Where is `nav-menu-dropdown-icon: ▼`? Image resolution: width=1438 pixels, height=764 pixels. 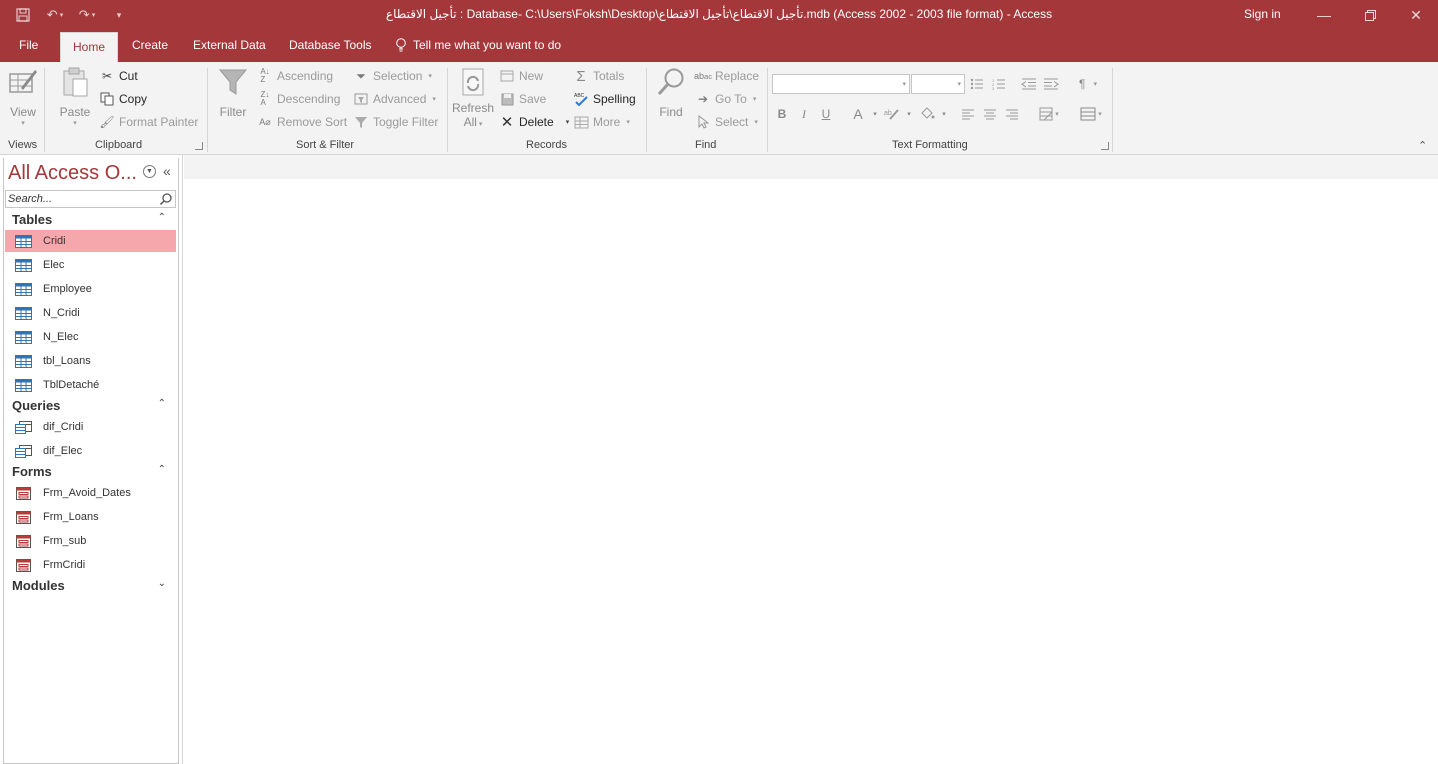 nav-menu-dropdown-icon: ▼ is located at coordinates (149, 171).